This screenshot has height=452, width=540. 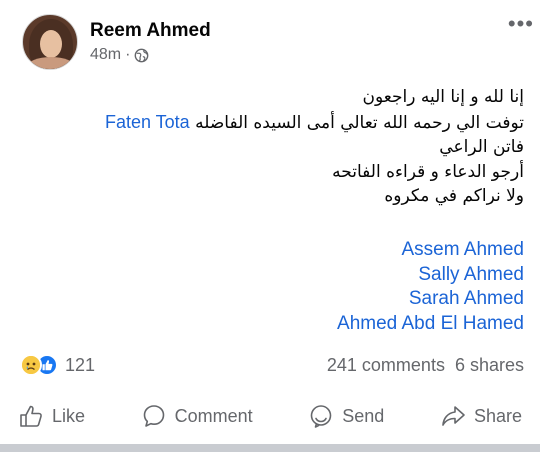 I want to click on send-label: Send, so click(x=363, y=415).